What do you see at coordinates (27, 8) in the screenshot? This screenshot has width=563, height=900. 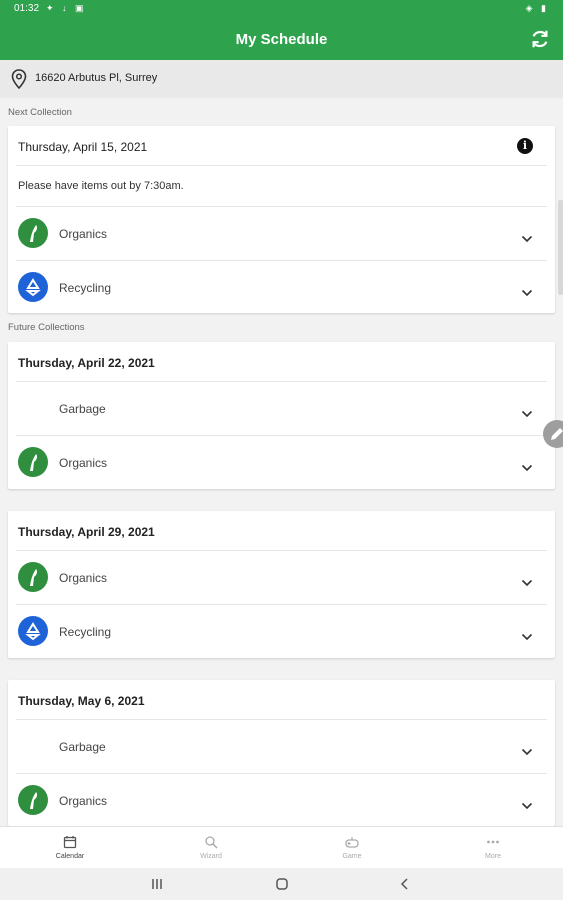 I see `status-time: 01:32` at bounding box center [27, 8].